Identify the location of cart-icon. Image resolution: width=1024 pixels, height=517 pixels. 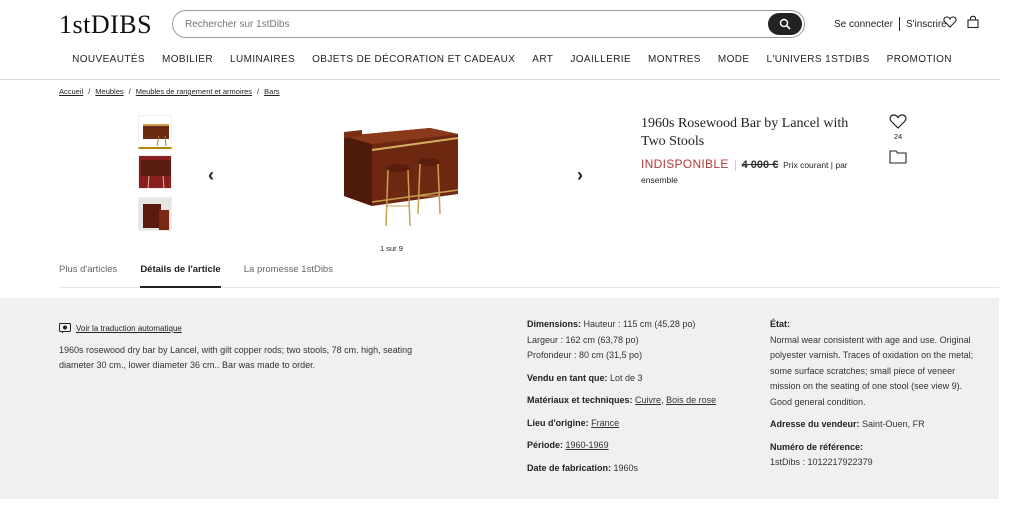
(973, 22).